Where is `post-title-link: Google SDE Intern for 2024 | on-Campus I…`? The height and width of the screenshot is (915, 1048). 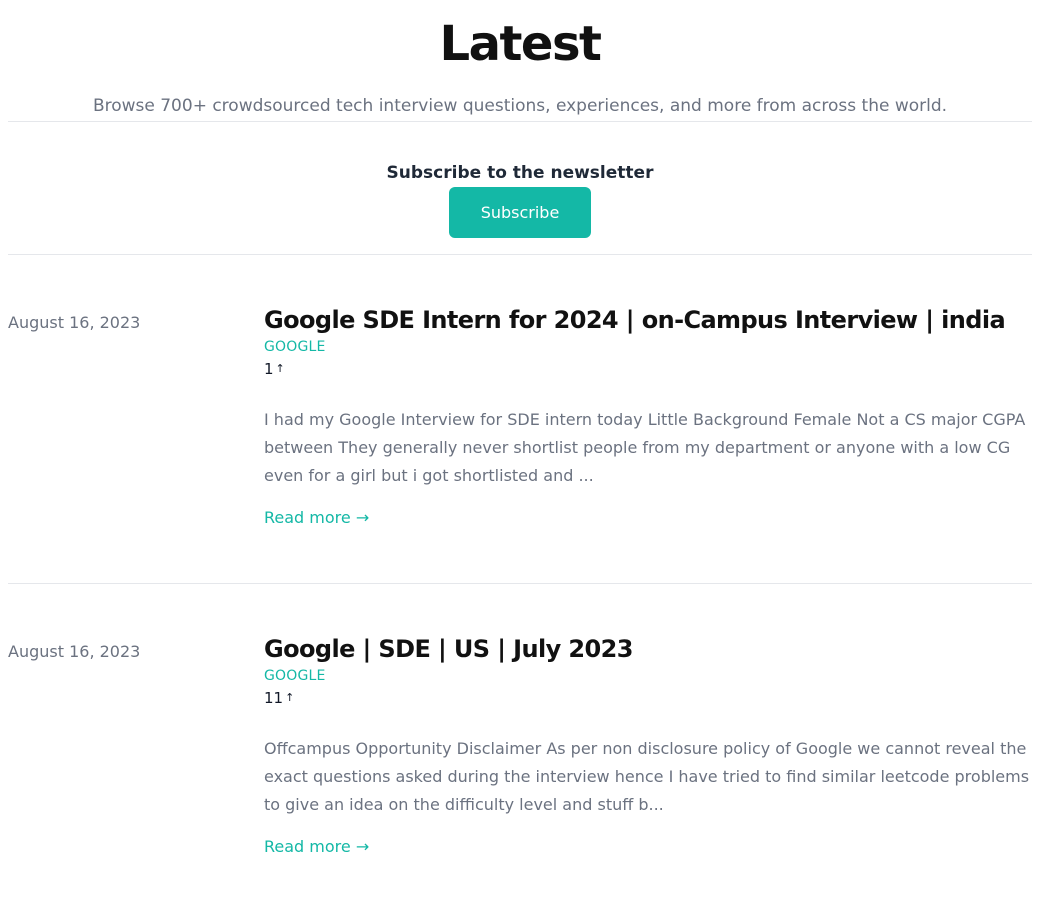 post-title-link: Google SDE Intern for 2024 | on-Campus I… is located at coordinates (635, 320).